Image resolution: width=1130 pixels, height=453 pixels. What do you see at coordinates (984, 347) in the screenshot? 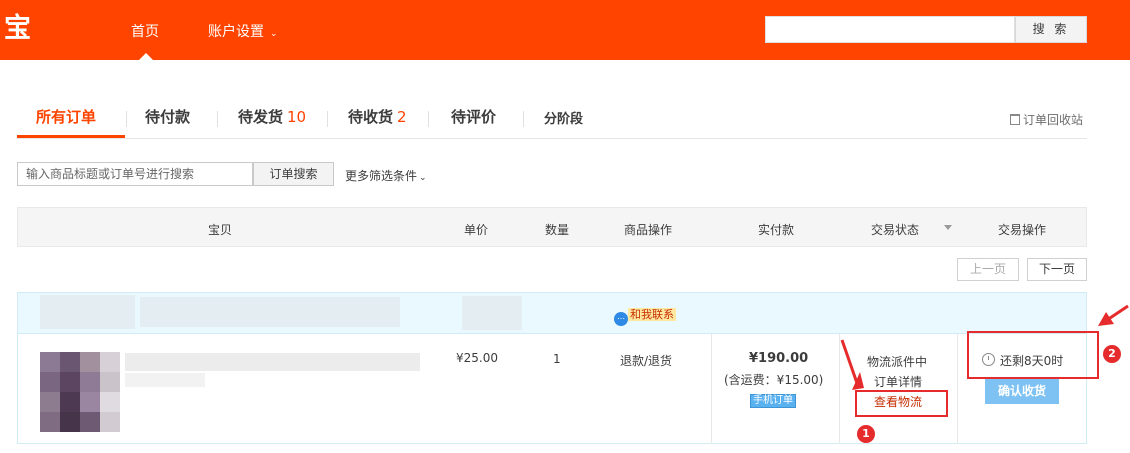
I see `annotation-arrows` at bounding box center [984, 347].